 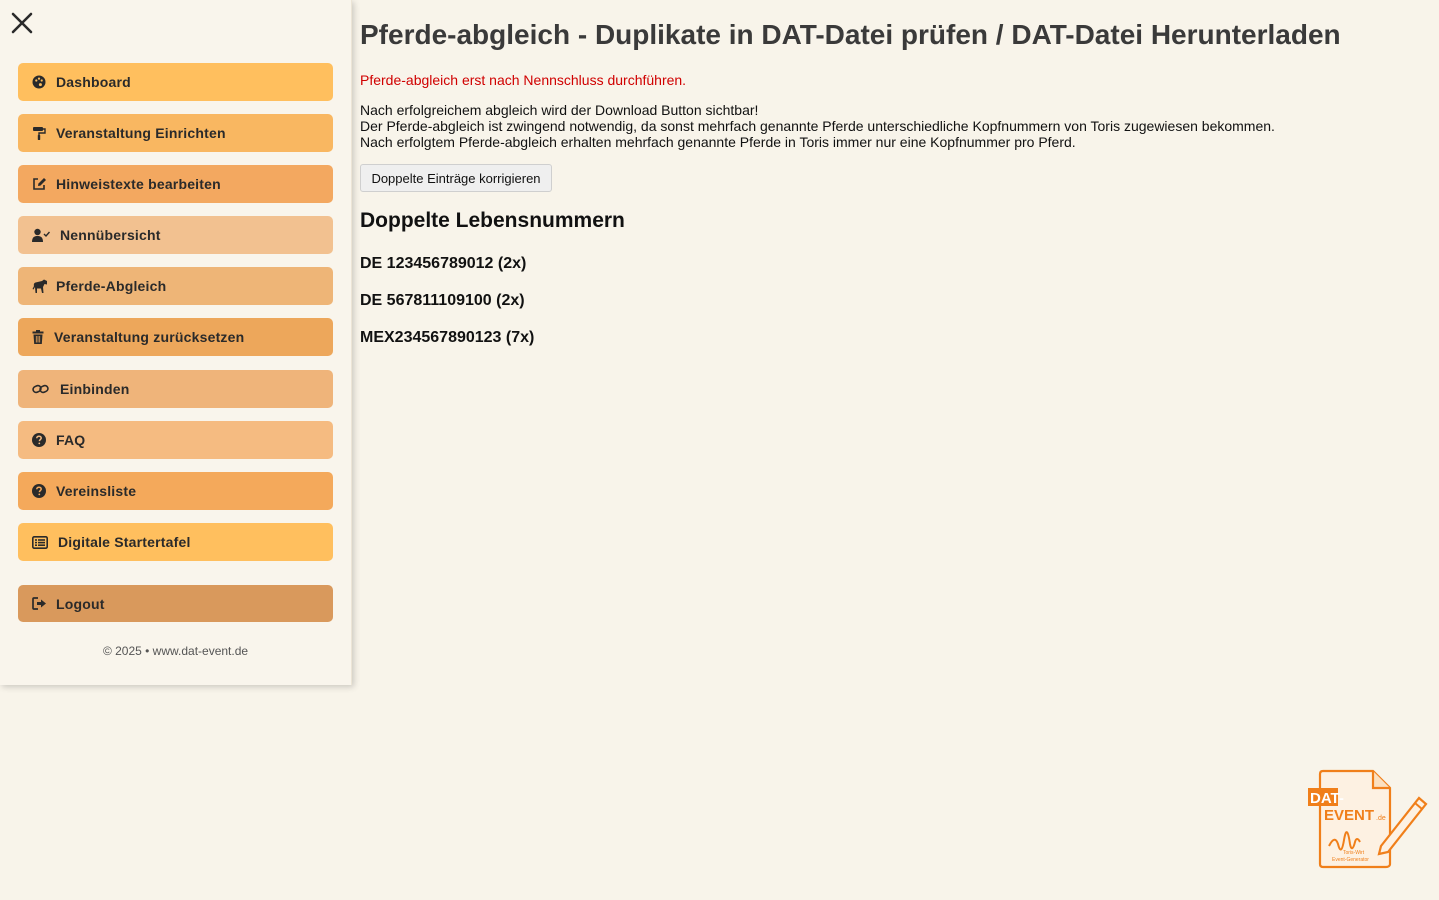 I want to click on palette-icon, so click(x=41, y=82).